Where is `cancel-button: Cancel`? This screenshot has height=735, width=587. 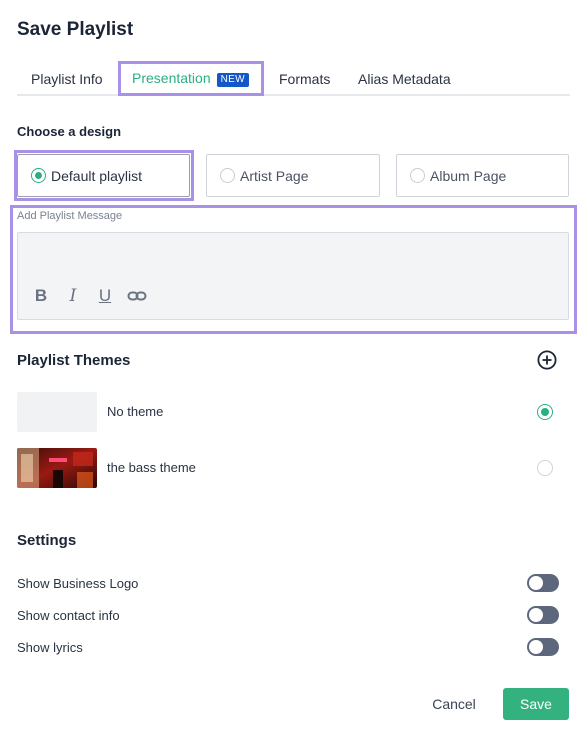
cancel-button: Cancel is located at coordinates (454, 704).